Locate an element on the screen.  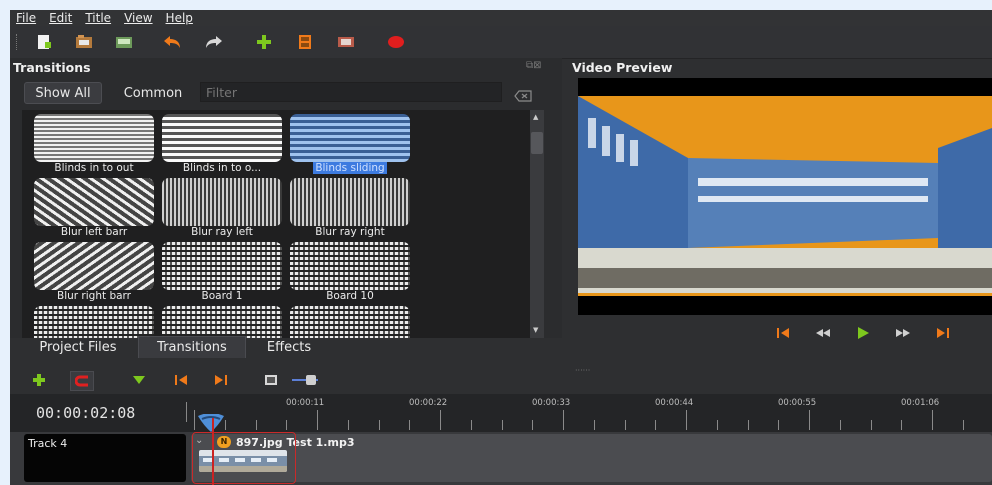
export-video-icon is located at coordinates (346, 42).